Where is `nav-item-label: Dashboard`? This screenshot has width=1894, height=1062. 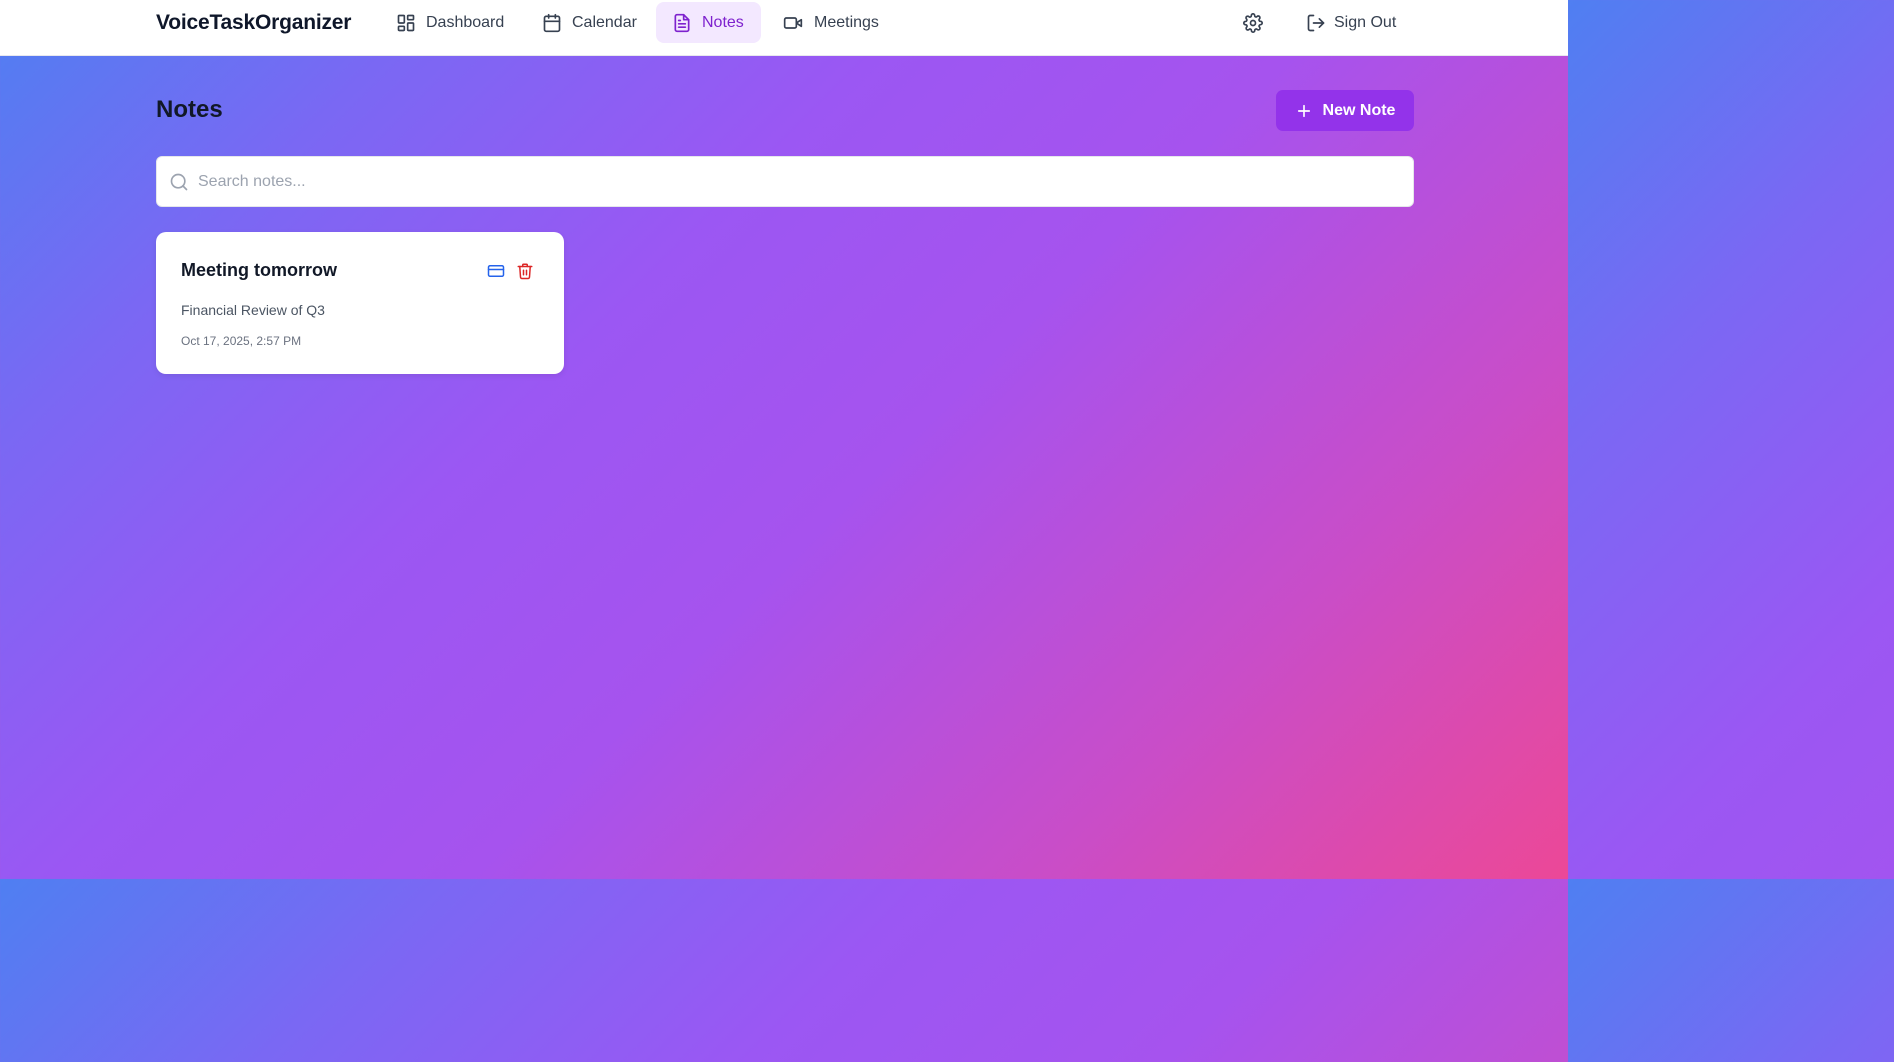 nav-item-label: Dashboard is located at coordinates (465, 22).